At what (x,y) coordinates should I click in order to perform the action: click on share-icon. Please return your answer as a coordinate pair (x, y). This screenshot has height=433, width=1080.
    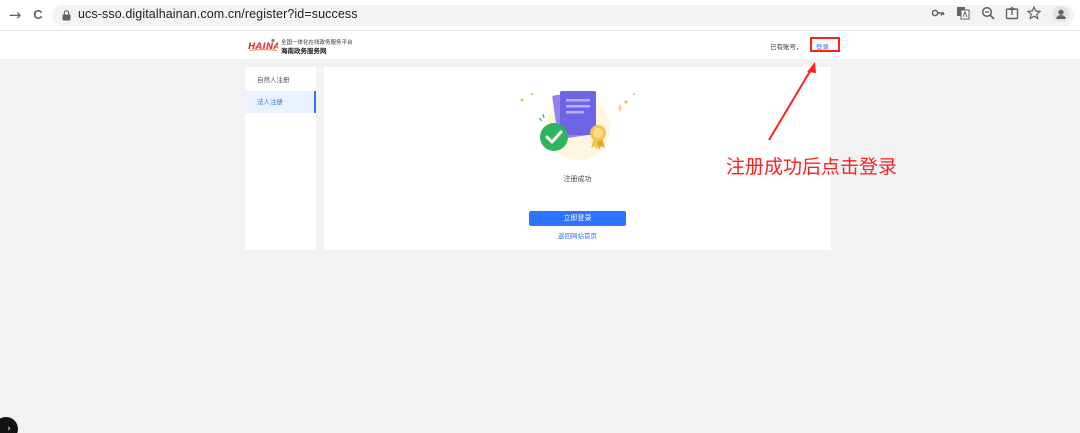
    Looking at the image, I should click on (1012, 15).